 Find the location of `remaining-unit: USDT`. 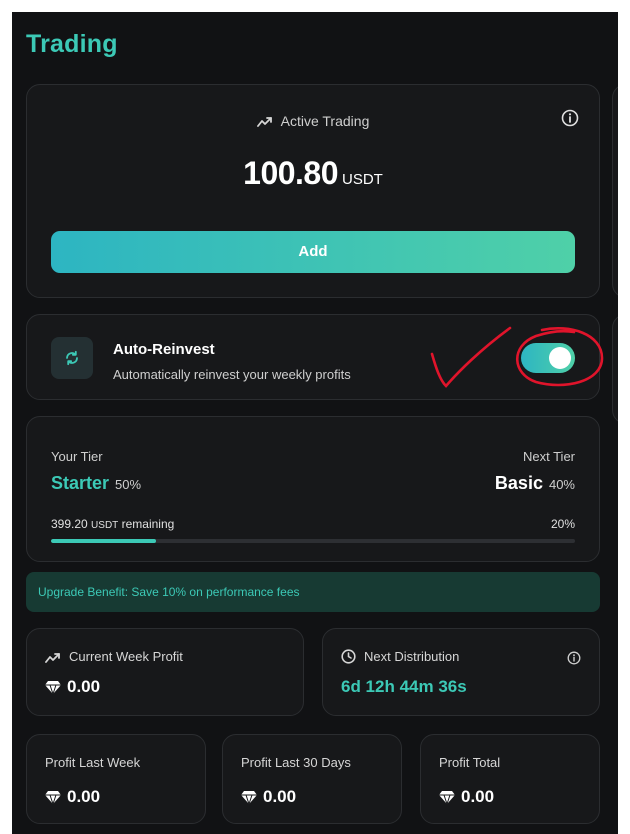

remaining-unit: USDT is located at coordinates (105, 525).